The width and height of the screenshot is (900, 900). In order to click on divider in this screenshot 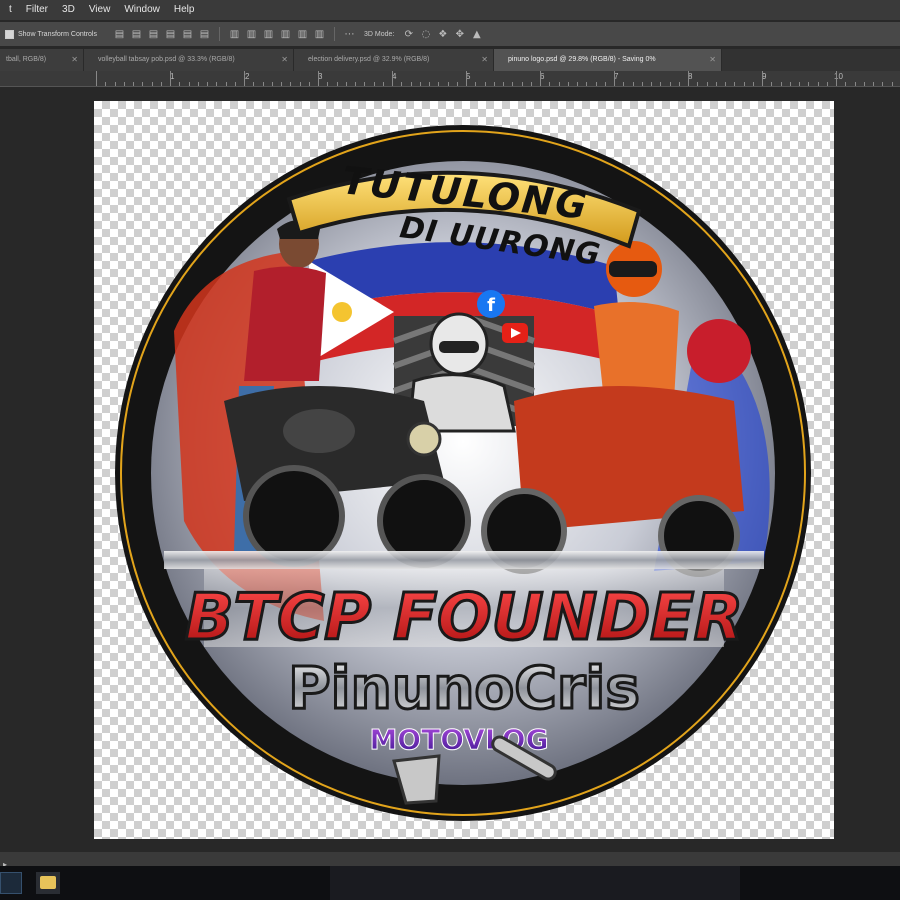, I will do `click(334, 34)`.